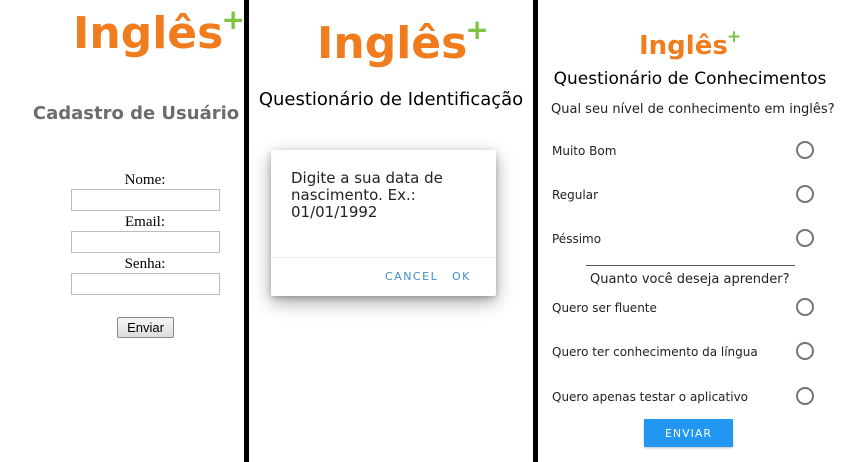 The image size is (848, 462). I want to click on option-label: Quero ser fluente, so click(604, 308).